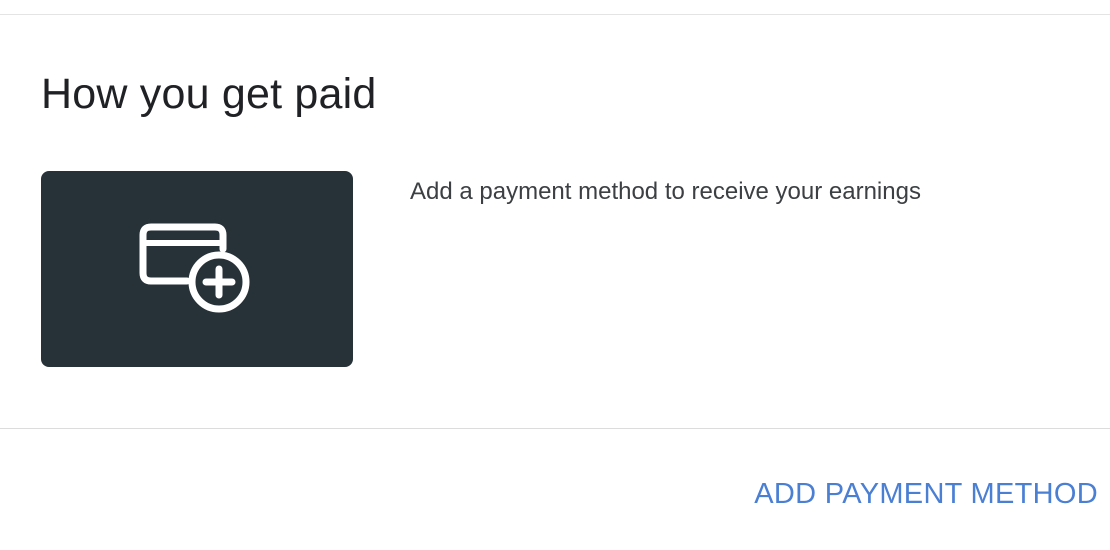  What do you see at coordinates (209, 94) in the screenshot?
I see `section-title: How you get paid` at bounding box center [209, 94].